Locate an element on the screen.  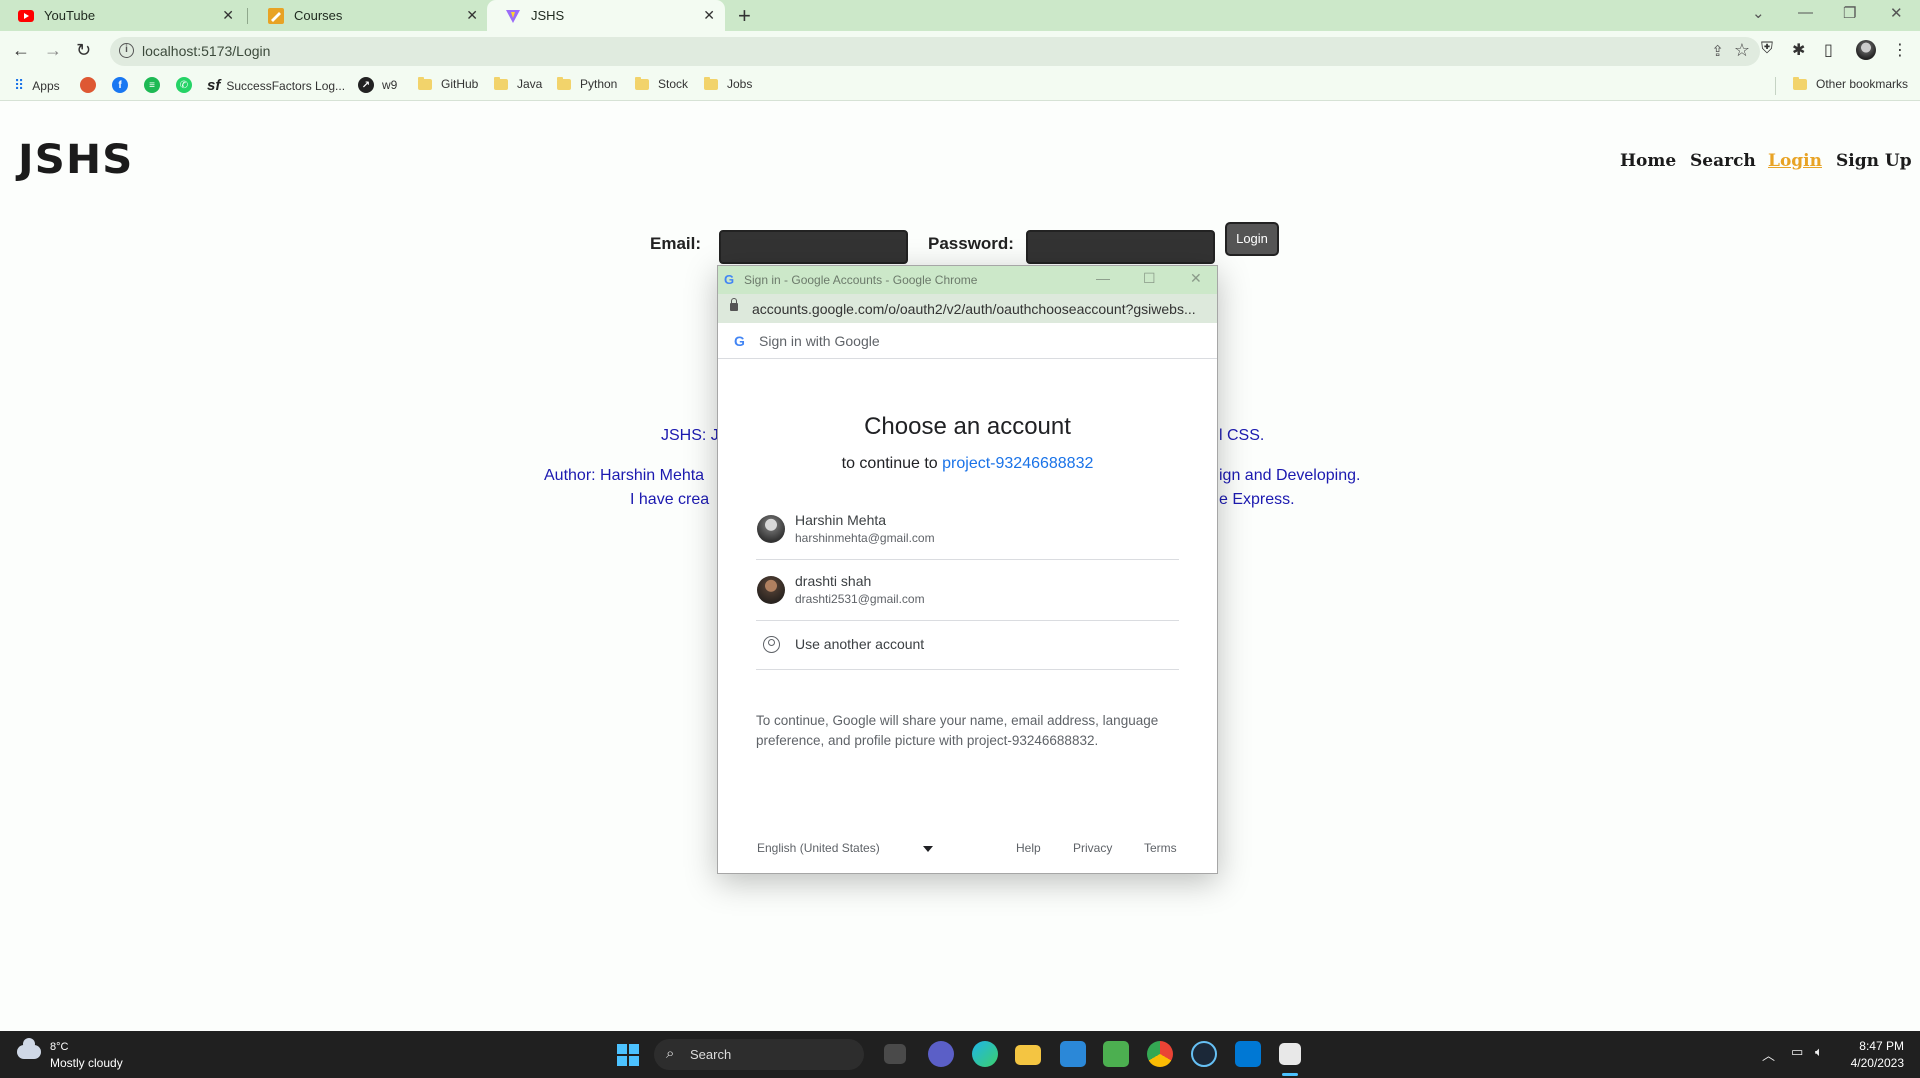
notepad-icon is located at coordinates (1116, 1054).